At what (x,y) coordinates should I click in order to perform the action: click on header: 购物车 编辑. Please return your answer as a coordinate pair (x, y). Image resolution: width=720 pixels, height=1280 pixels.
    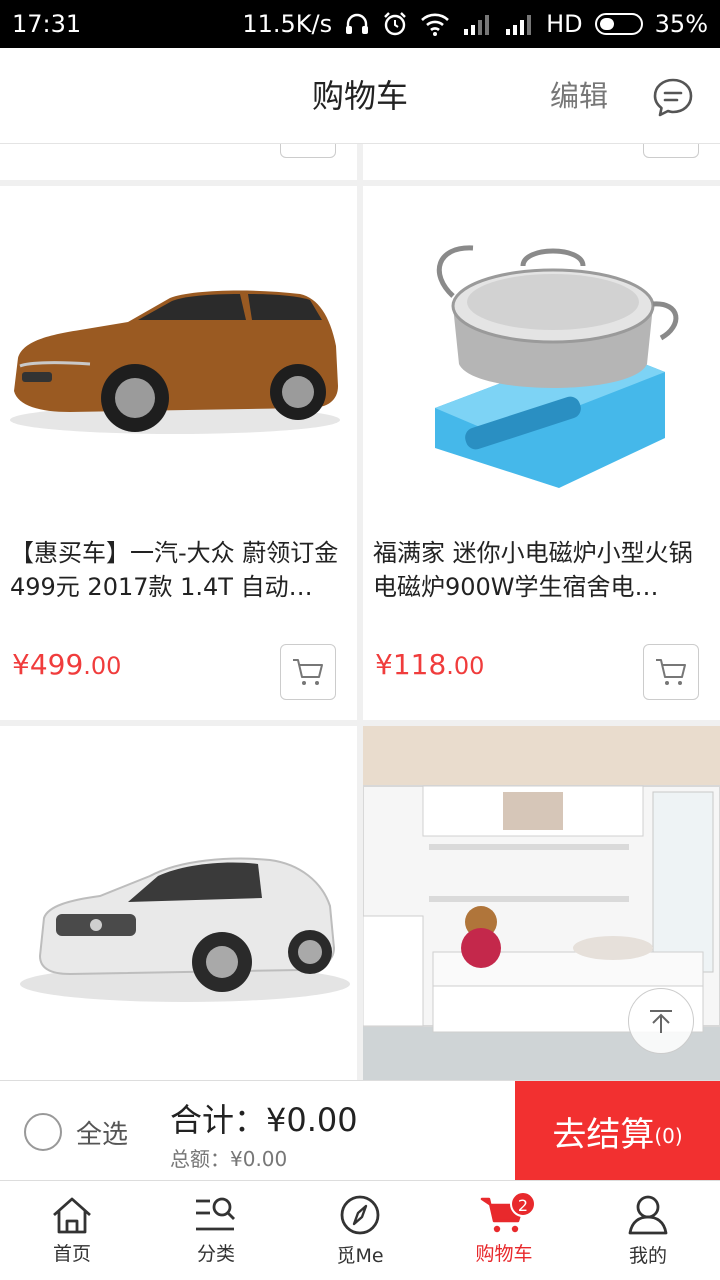
    Looking at the image, I should click on (360, 96).